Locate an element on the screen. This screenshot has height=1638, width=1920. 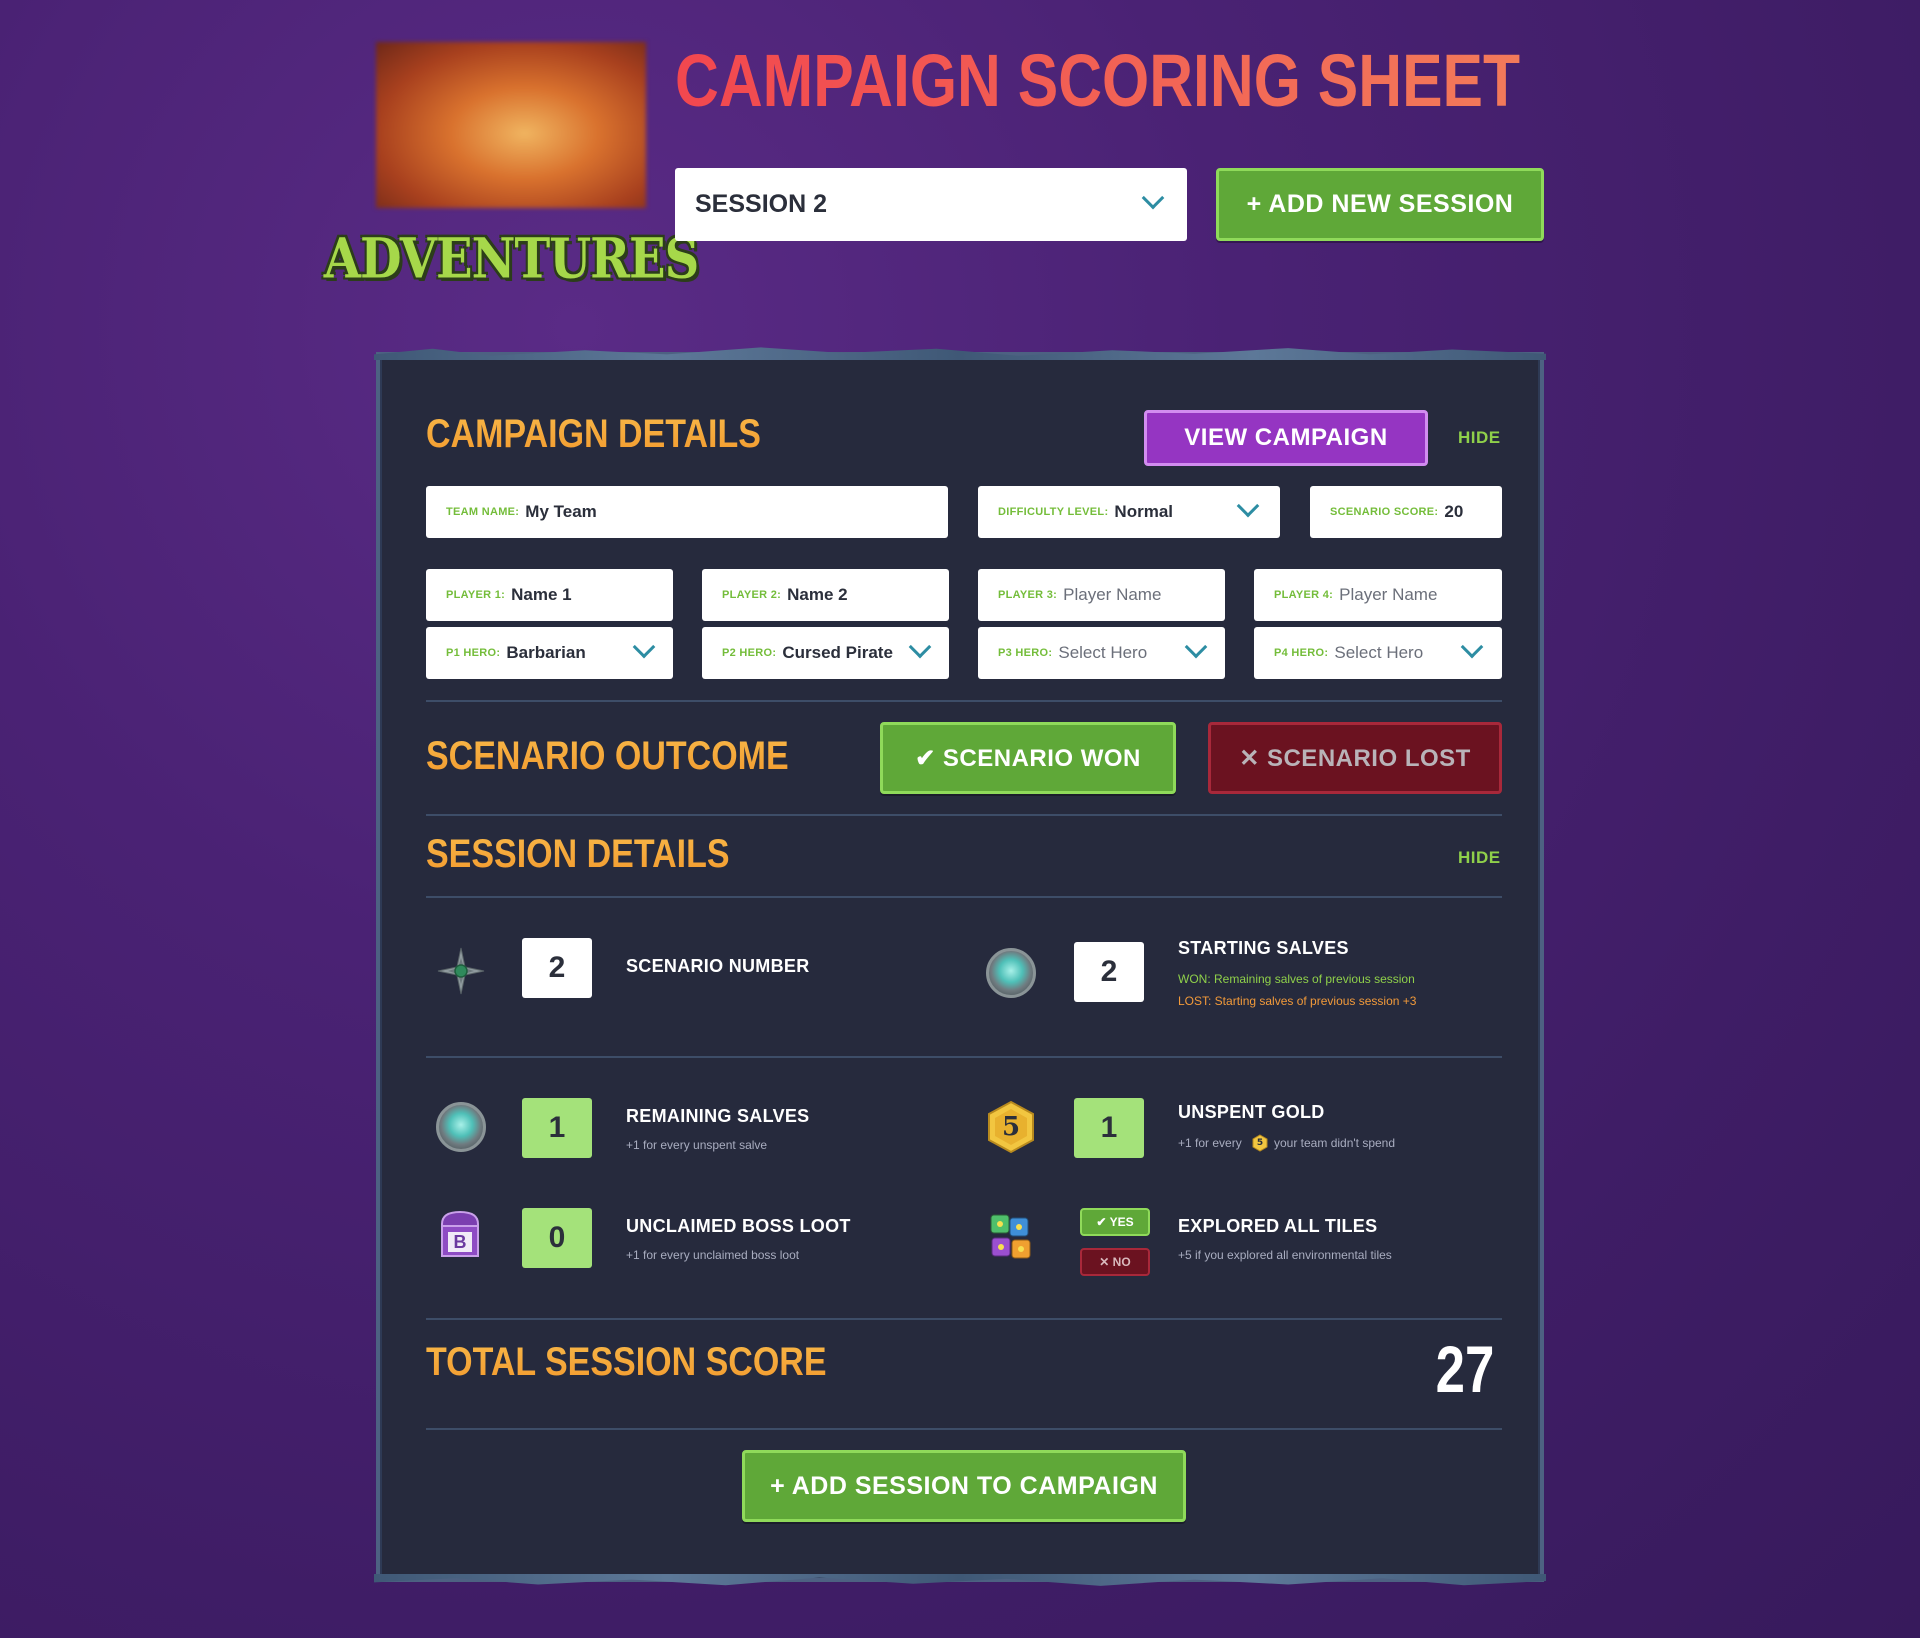
p4-hero-placeholder: Select Hero is located at coordinates (1379, 652).